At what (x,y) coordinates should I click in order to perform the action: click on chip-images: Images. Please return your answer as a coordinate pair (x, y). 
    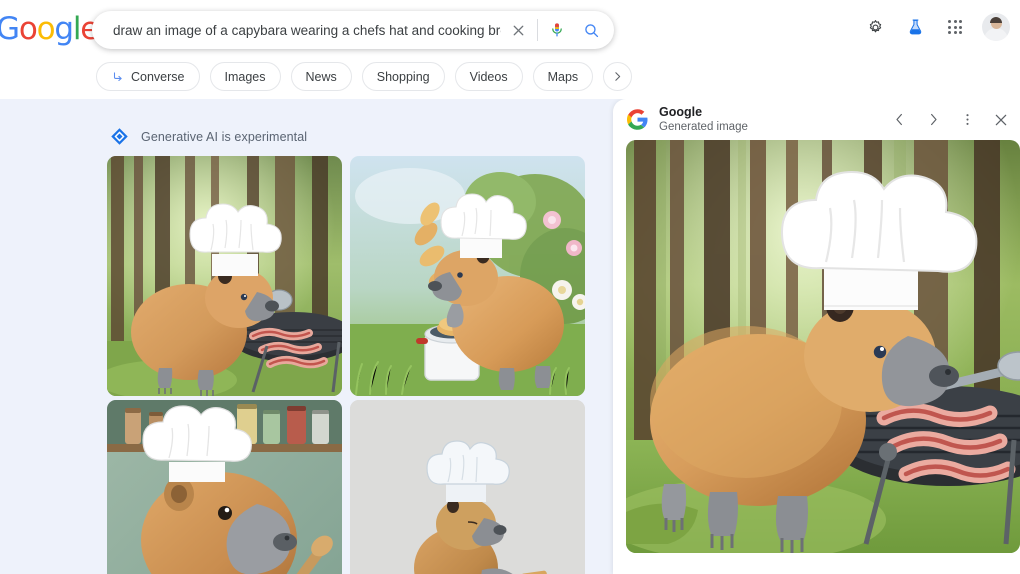
    Looking at the image, I should click on (245, 76).